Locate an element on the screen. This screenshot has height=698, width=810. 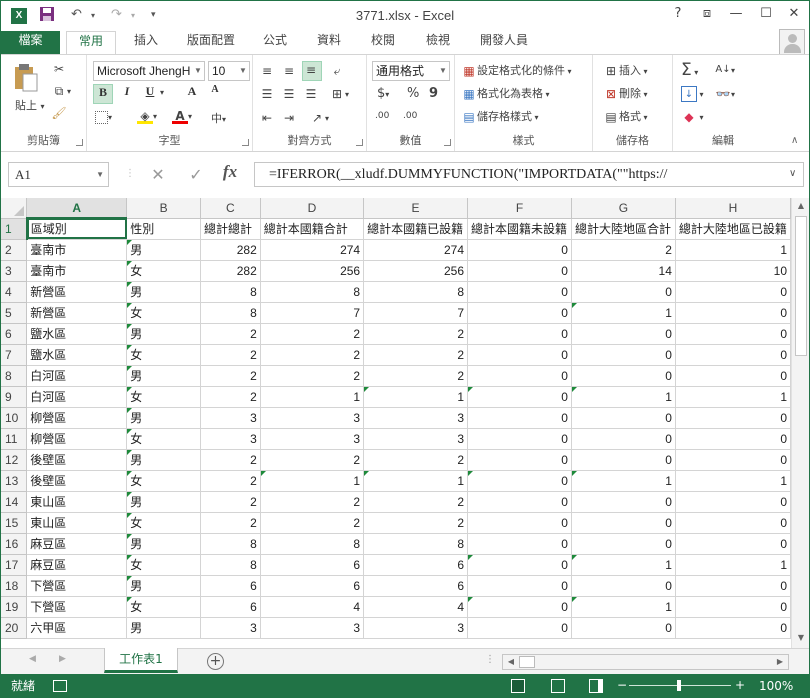
tab-page-layout: 版面配置 is located at coordinates (211, 43).